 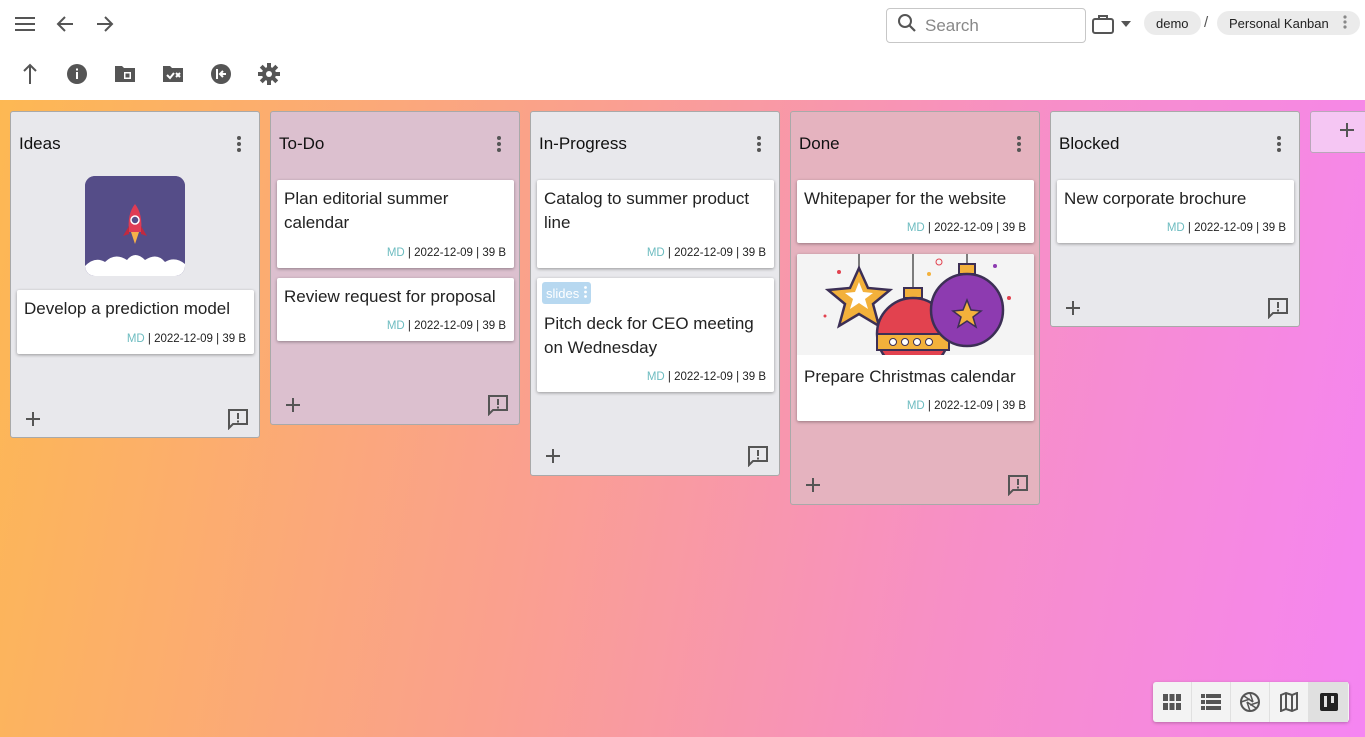 I want to click on collapse-left-icon, so click(x=221, y=74).